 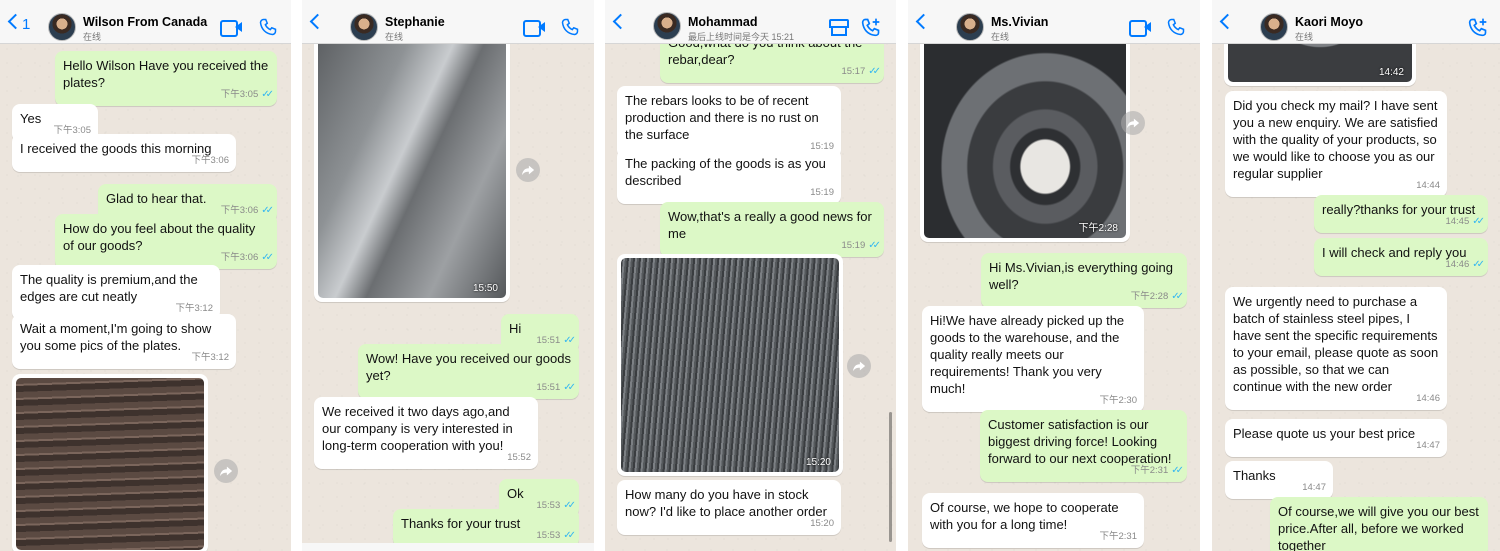 I want to click on photo-message: 下午2:28, so click(x=1025, y=136).